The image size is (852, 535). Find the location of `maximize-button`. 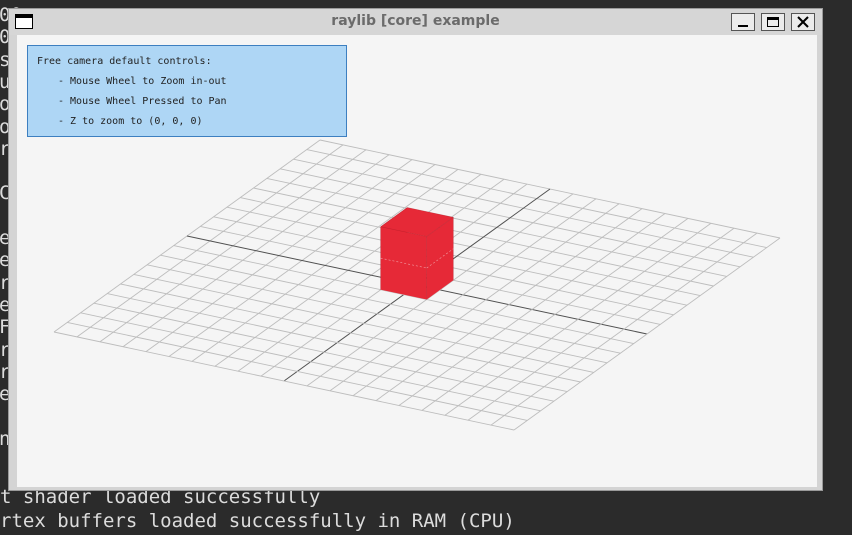

maximize-button is located at coordinates (773, 22).